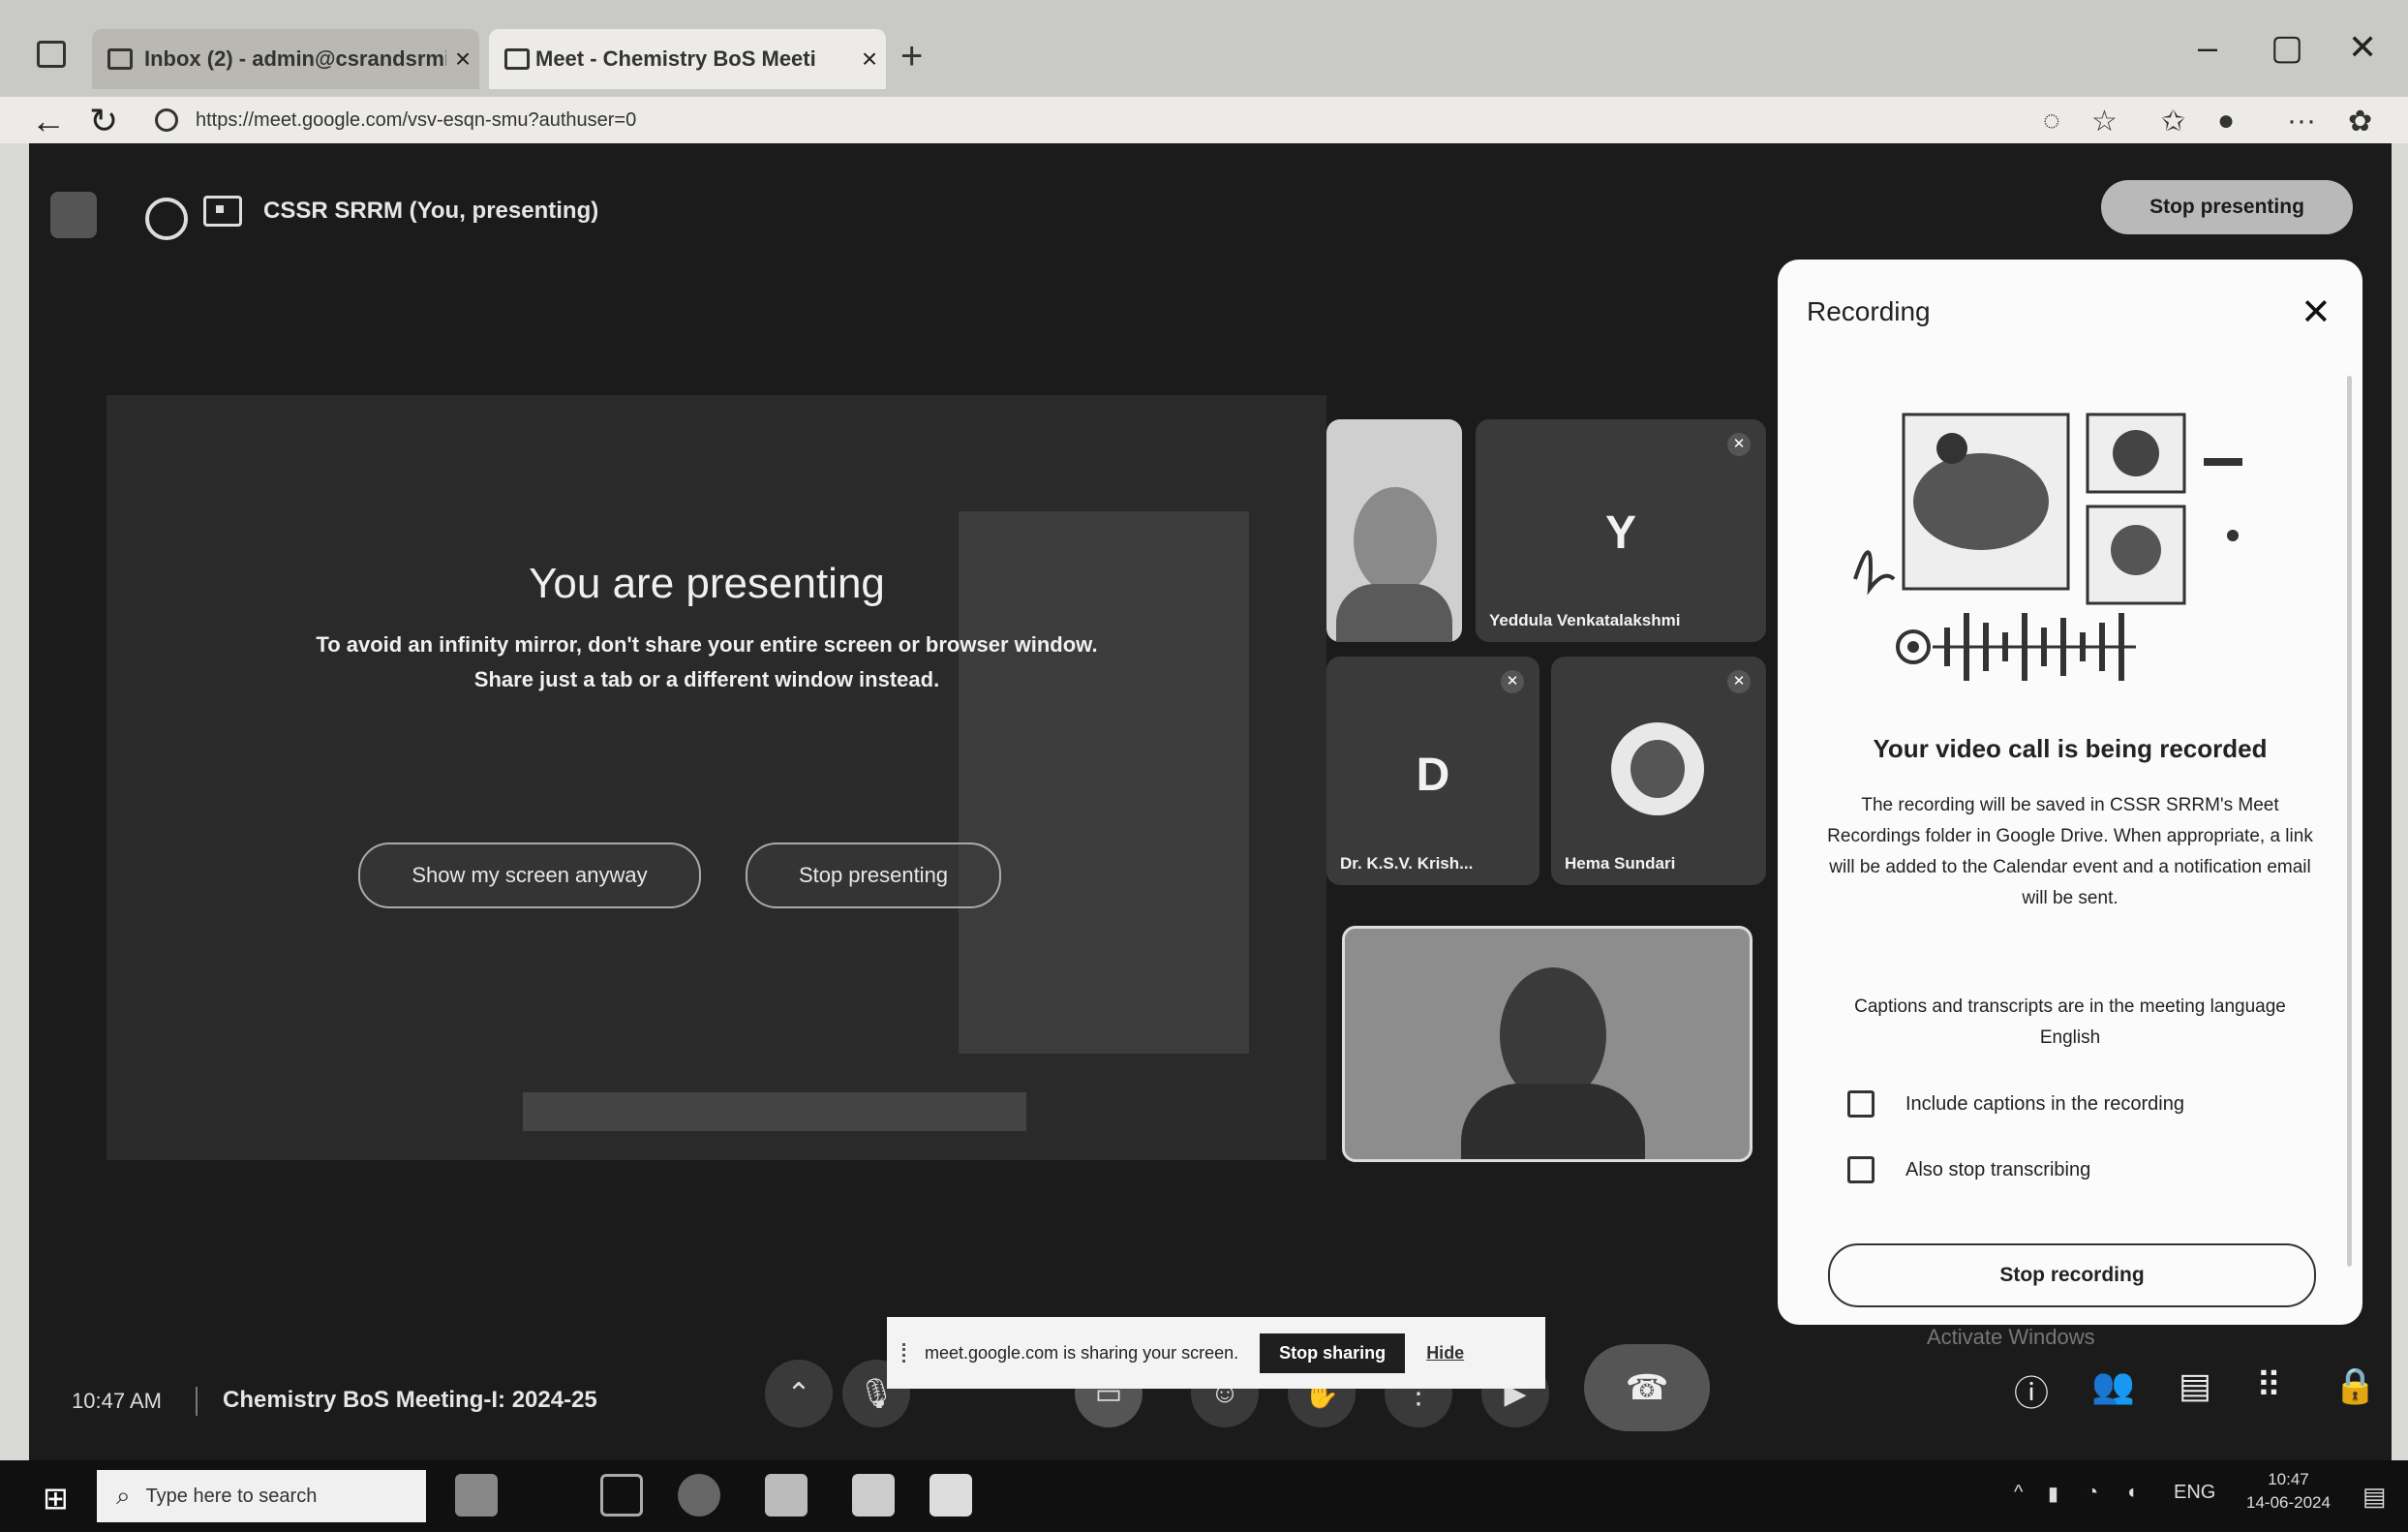 This screenshot has width=2408, height=1532. I want to click on captions-icon: ⌃, so click(799, 1393).